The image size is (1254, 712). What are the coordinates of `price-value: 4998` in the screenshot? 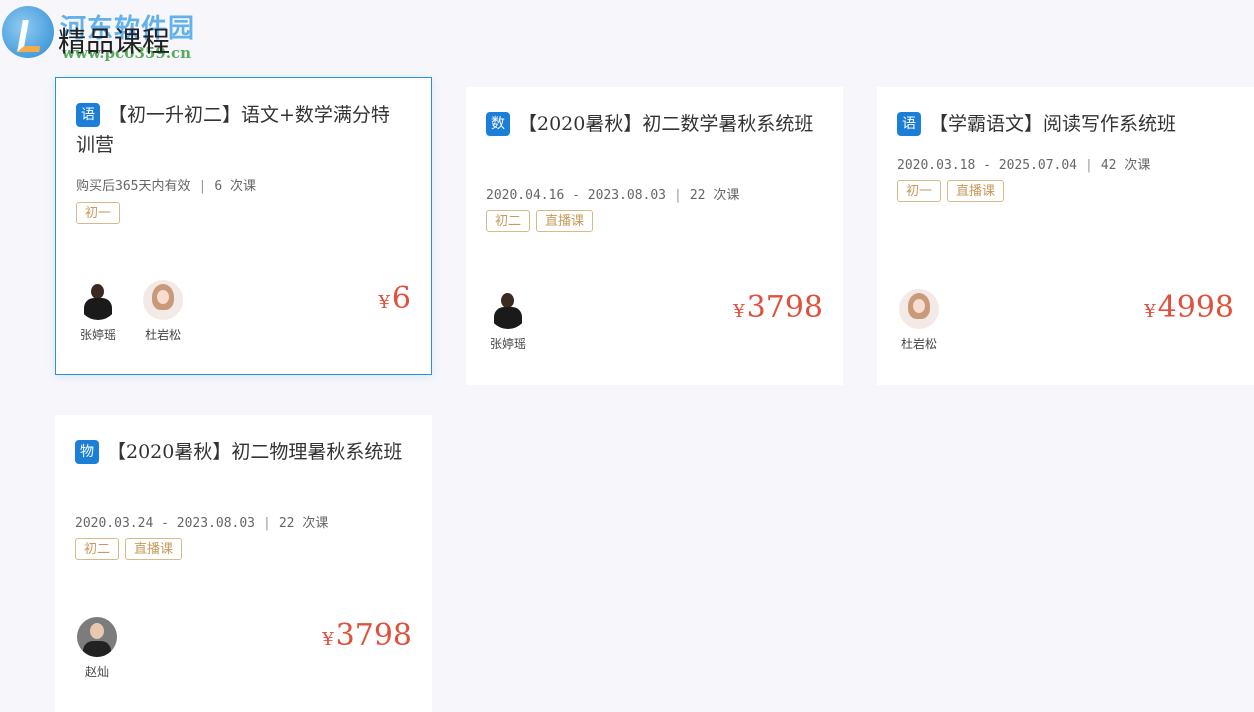 It's located at (1195, 307).